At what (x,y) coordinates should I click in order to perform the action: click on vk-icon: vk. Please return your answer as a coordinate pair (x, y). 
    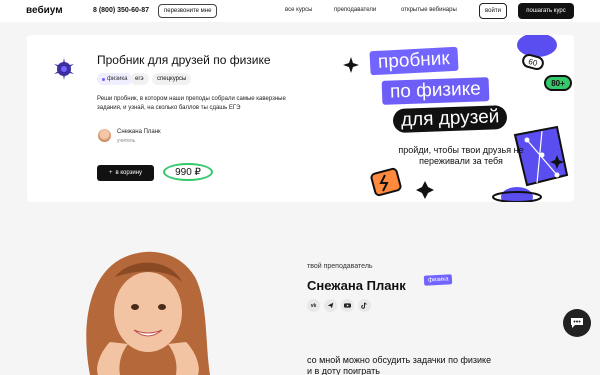
    Looking at the image, I should click on (313, 305).